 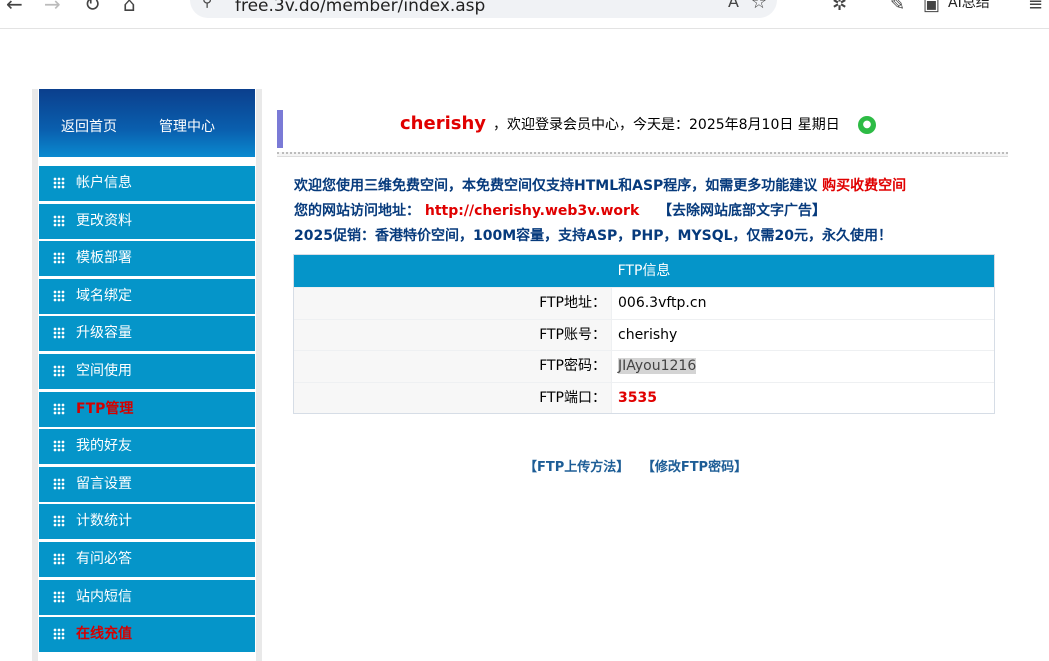 I want to click on reload-icon: ↻, so click(x=92, y=7).